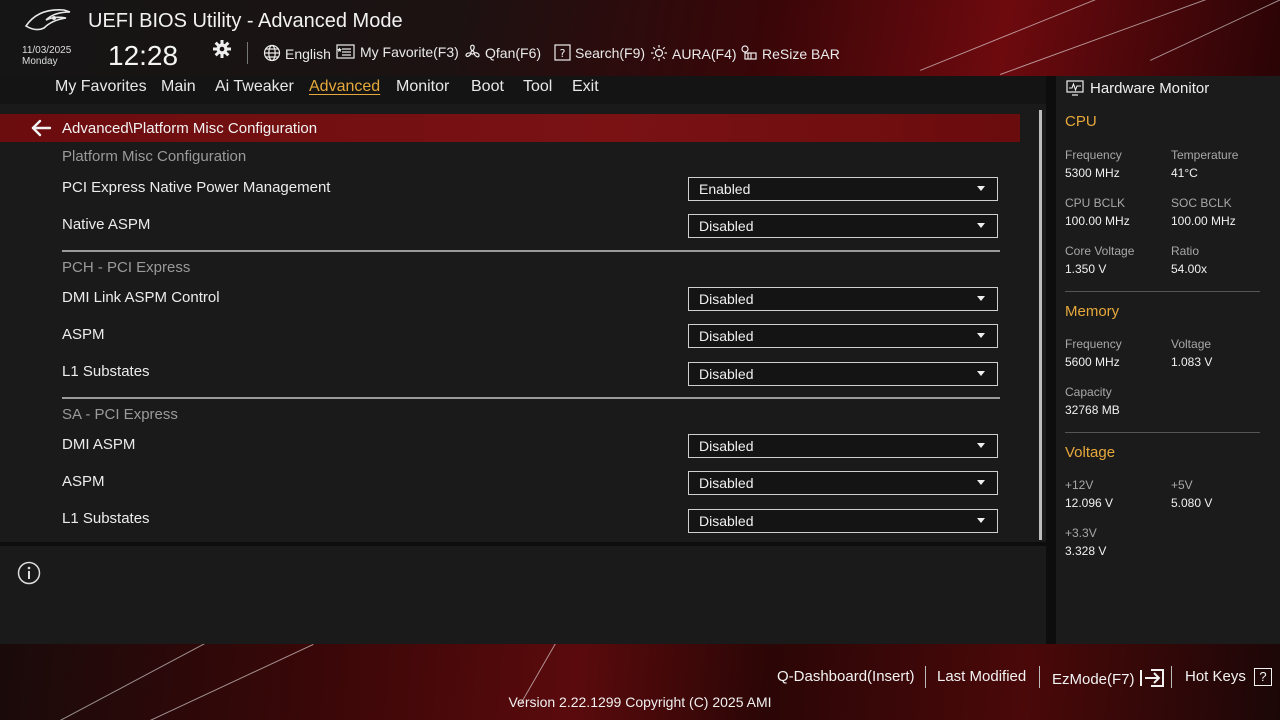 This screenshot has height=720, width=1280. What do you see at coordinates (749, 52) in the screenshot?
I see `resize-bar-icon` at bounding box center [749, 52].